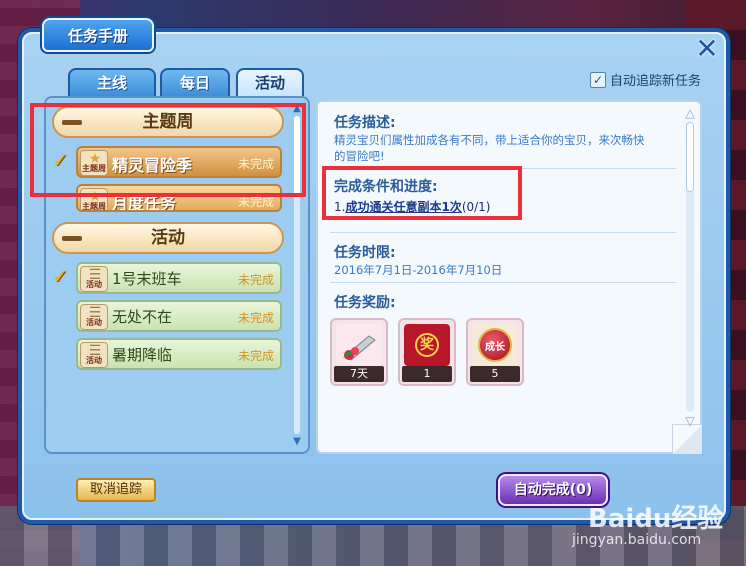 This screenshot has height=566, width=746. What do you see at coordinates (495, 374) in the screenshot?
I see `reward-qty: 5` at bounding box center [495, 374].